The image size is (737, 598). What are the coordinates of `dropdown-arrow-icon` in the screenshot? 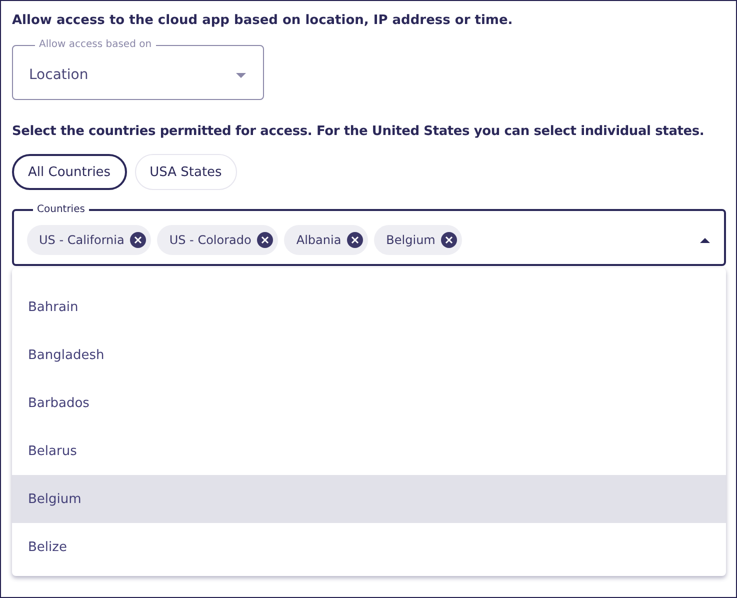 It's located at (241, 75).